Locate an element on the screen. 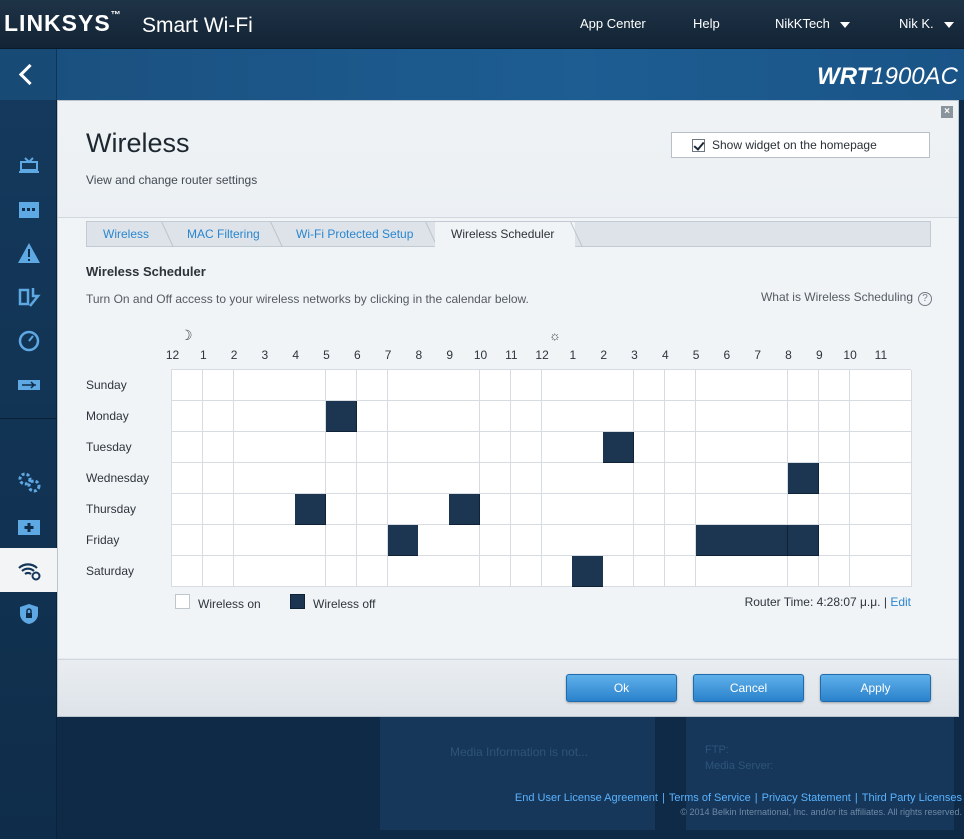 The image size is (964, 839). show-widget-toggle: Show widget on the homepage is located at coordinates (800, 145).